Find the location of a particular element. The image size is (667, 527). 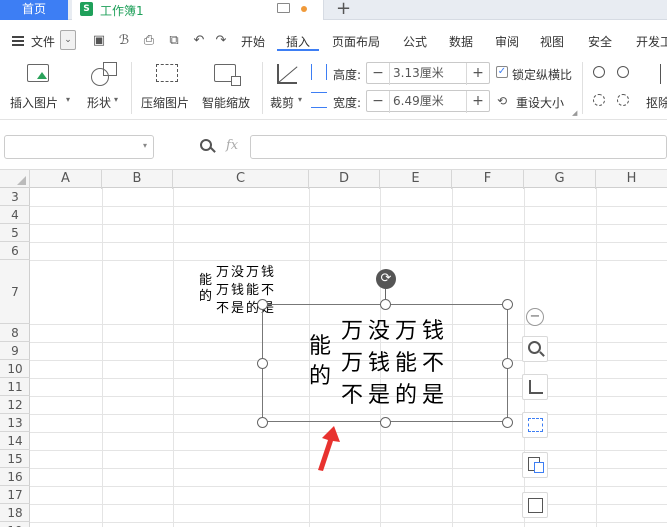

zoom-picture-button is located at coordinates (535, 349).